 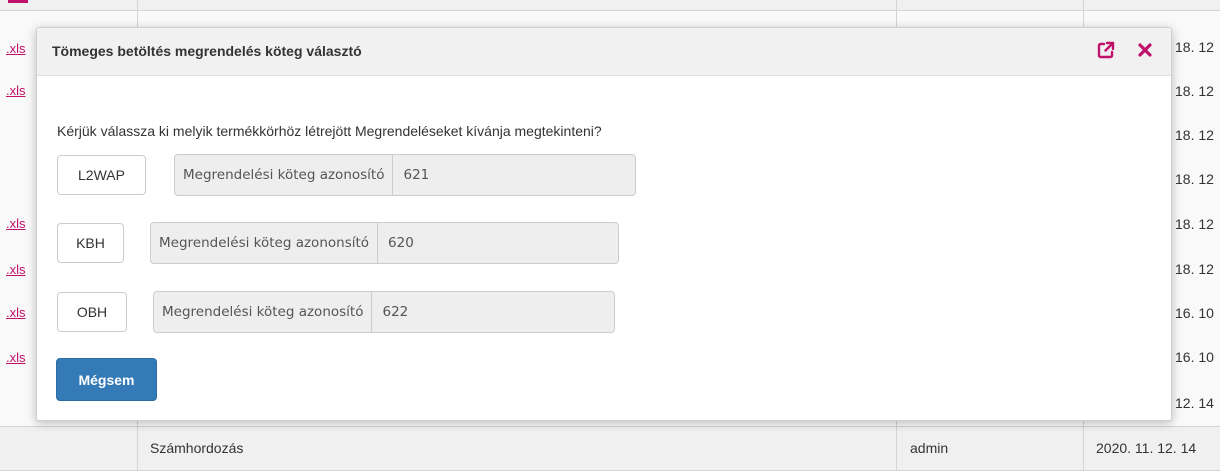 I want to click on link-underline-accent, so click(x=18, y=1).